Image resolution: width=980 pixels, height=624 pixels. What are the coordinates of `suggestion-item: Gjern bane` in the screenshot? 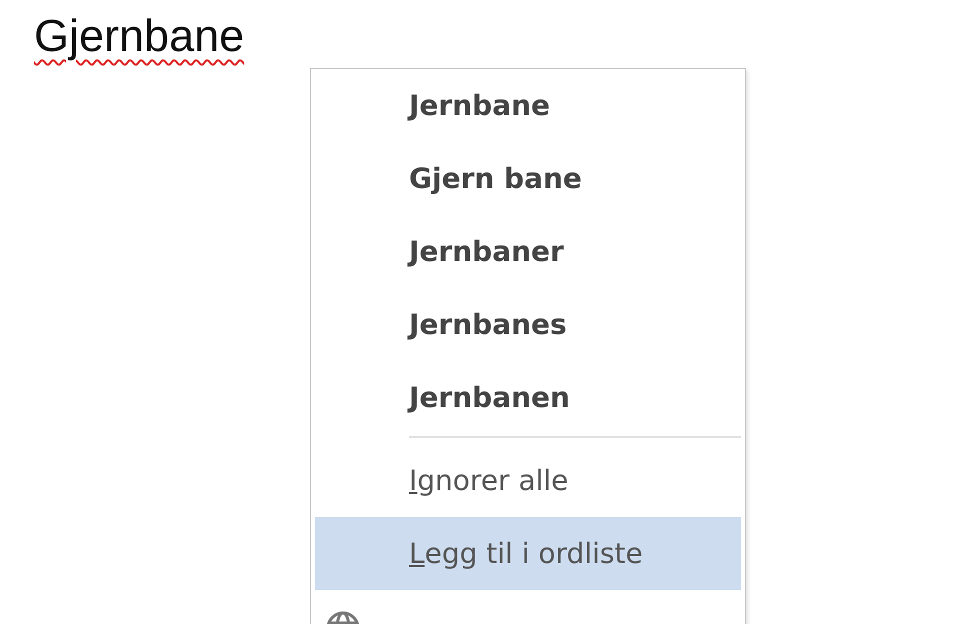 It's located at (528, 178).